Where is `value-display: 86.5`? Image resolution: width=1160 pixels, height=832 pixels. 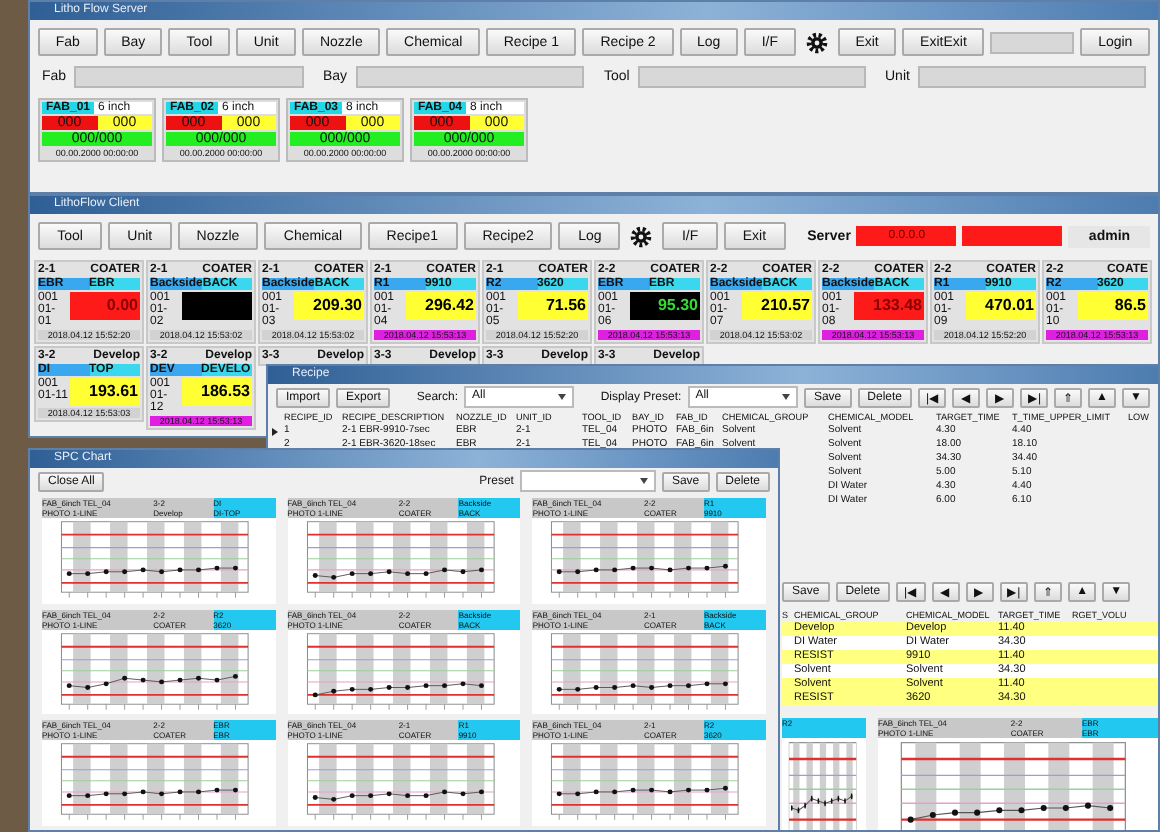 value-display: 86.5 is located at coordinates (1113, 306).